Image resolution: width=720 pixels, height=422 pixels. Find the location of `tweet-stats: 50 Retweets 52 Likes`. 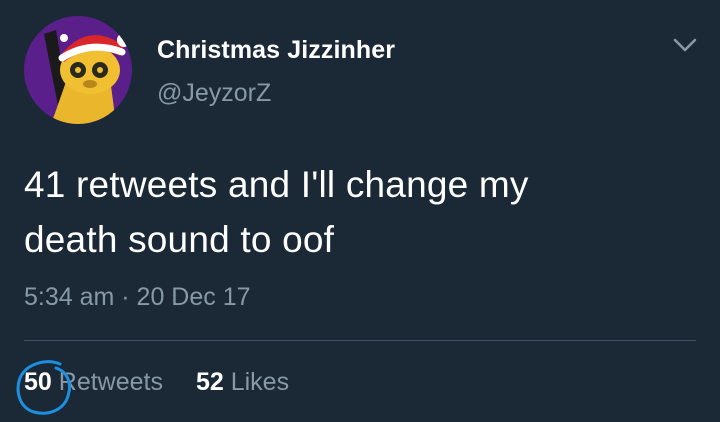

tweet-stats: 50 Retweets 52 Likes is located at coordinates (156, 382).